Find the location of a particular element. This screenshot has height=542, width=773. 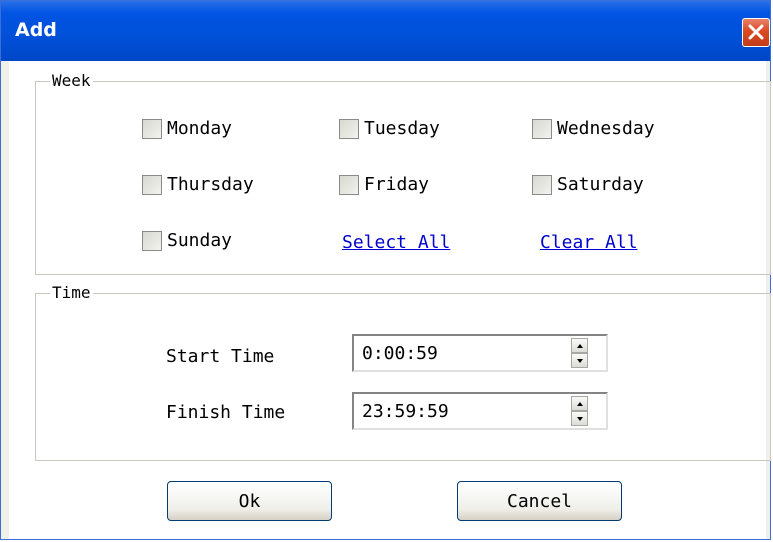

select-all-link: Select All is located at coordinates (396, 242).